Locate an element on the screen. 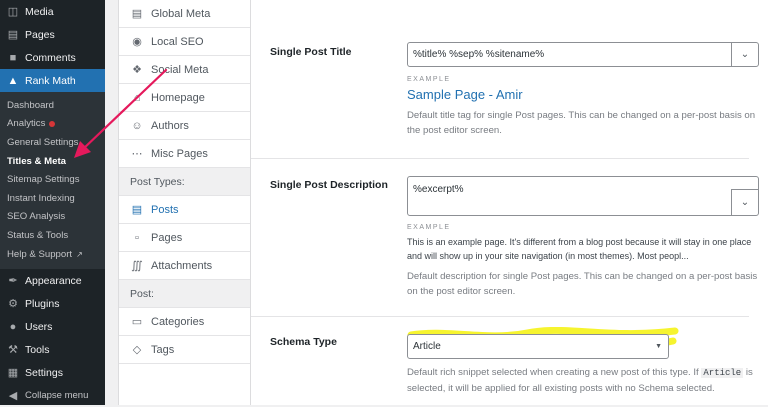 This screenshot has width=768, height=407. share-icon: ❖ is located at coordinates (137, 70).